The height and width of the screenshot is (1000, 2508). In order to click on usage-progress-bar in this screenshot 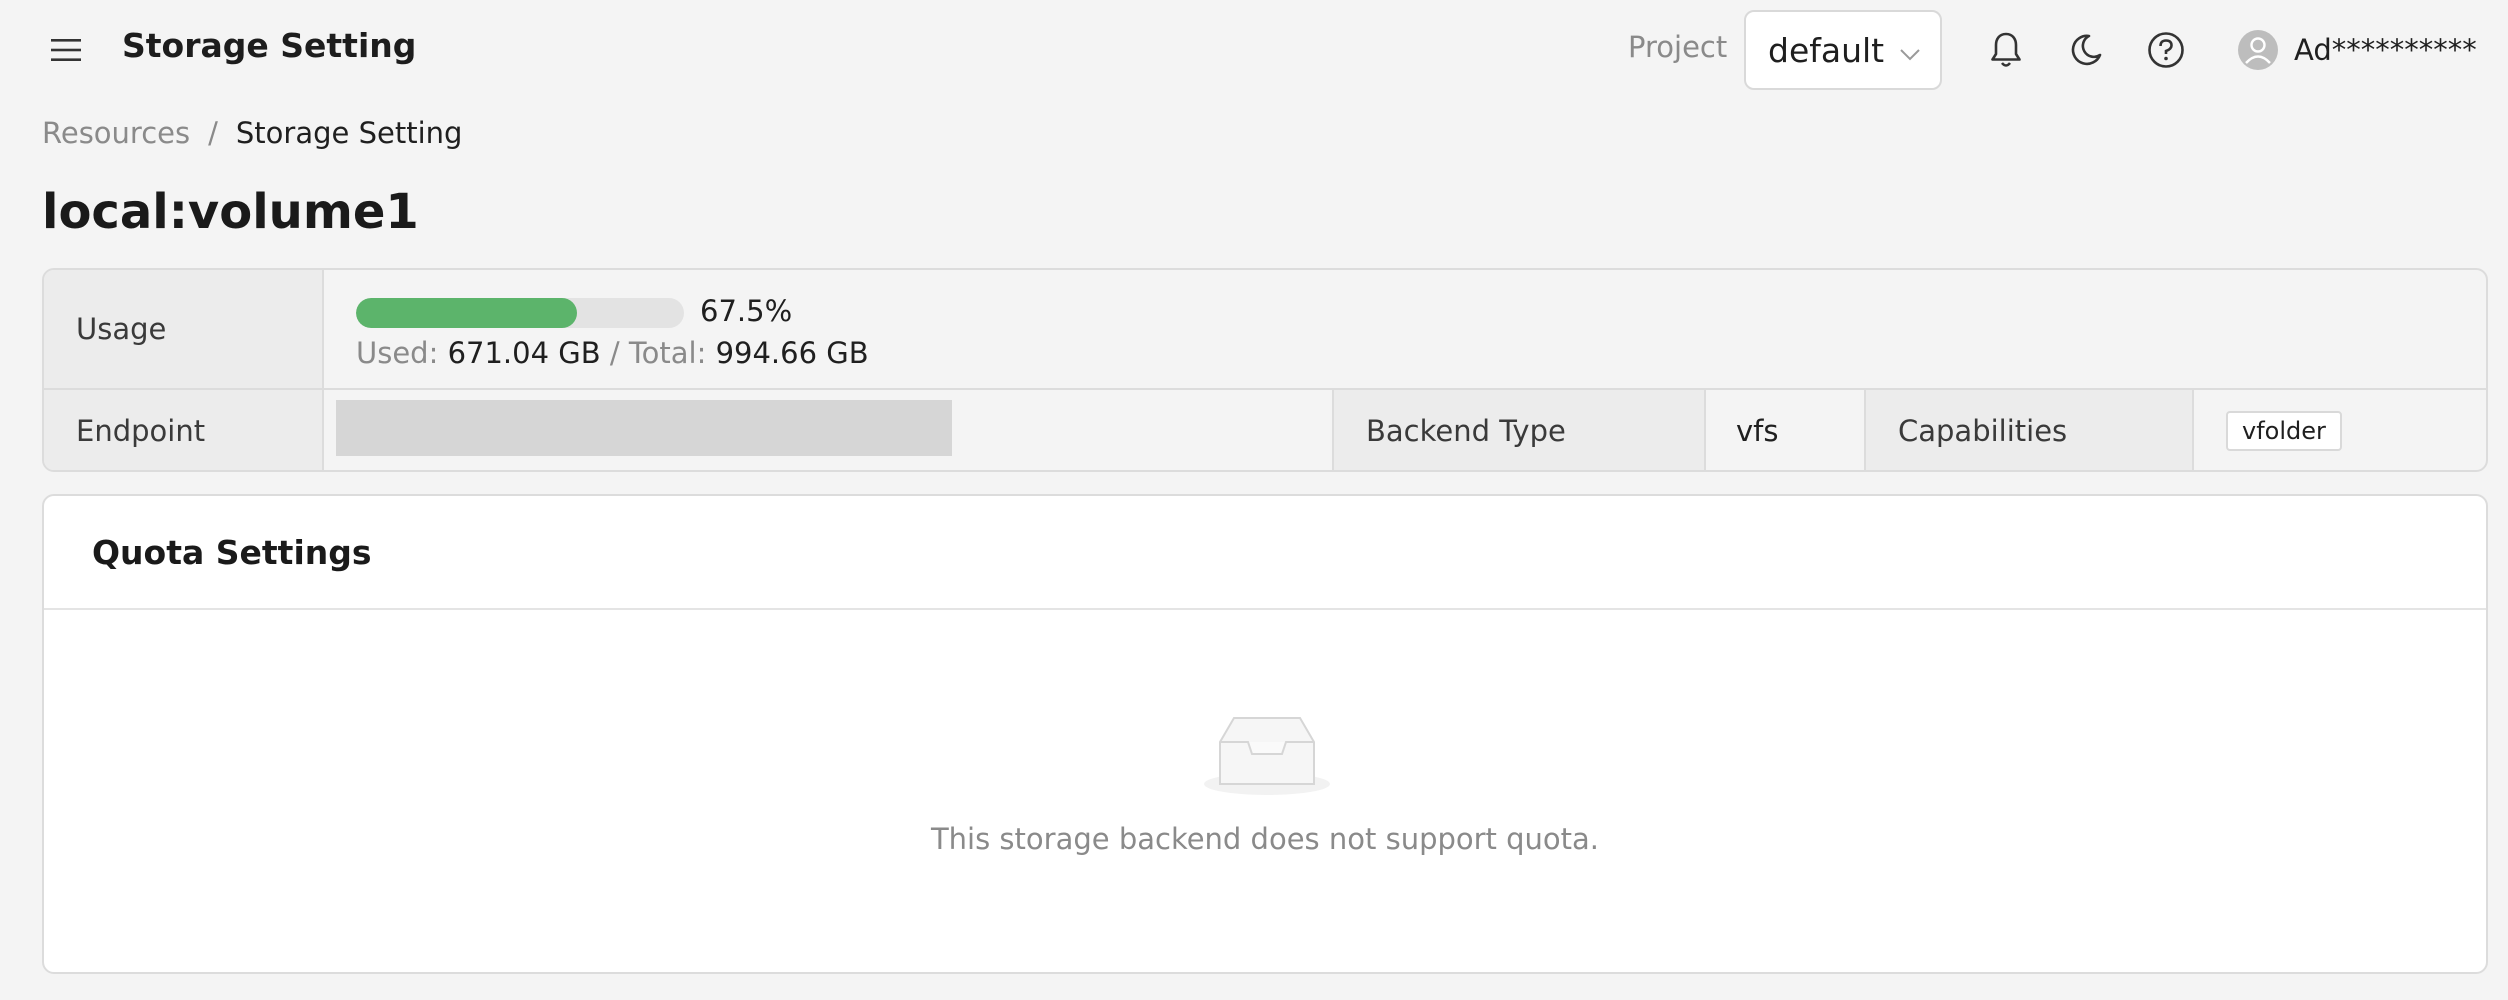, I will do `click(520, 313)`.